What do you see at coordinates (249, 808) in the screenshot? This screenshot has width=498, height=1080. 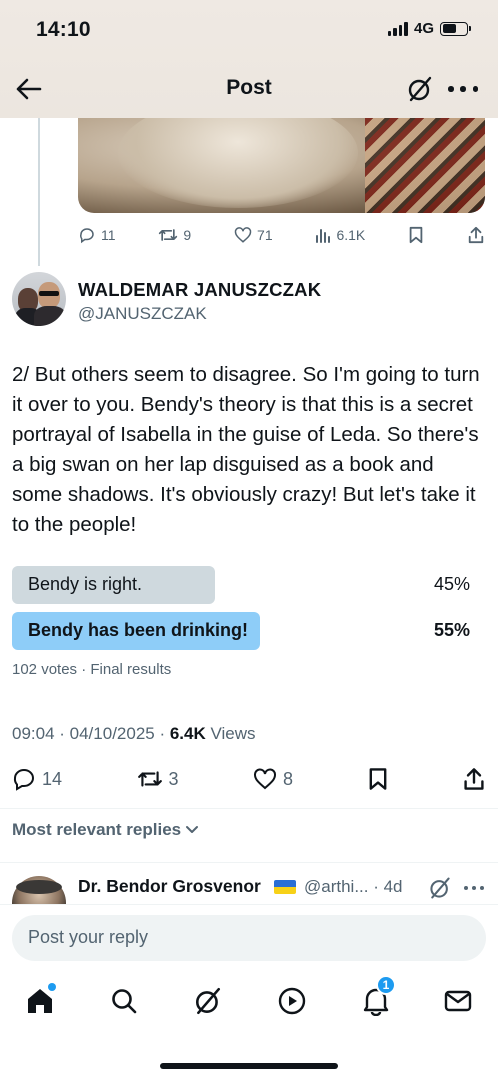 I see `divider` at bounding box center [249, 808].